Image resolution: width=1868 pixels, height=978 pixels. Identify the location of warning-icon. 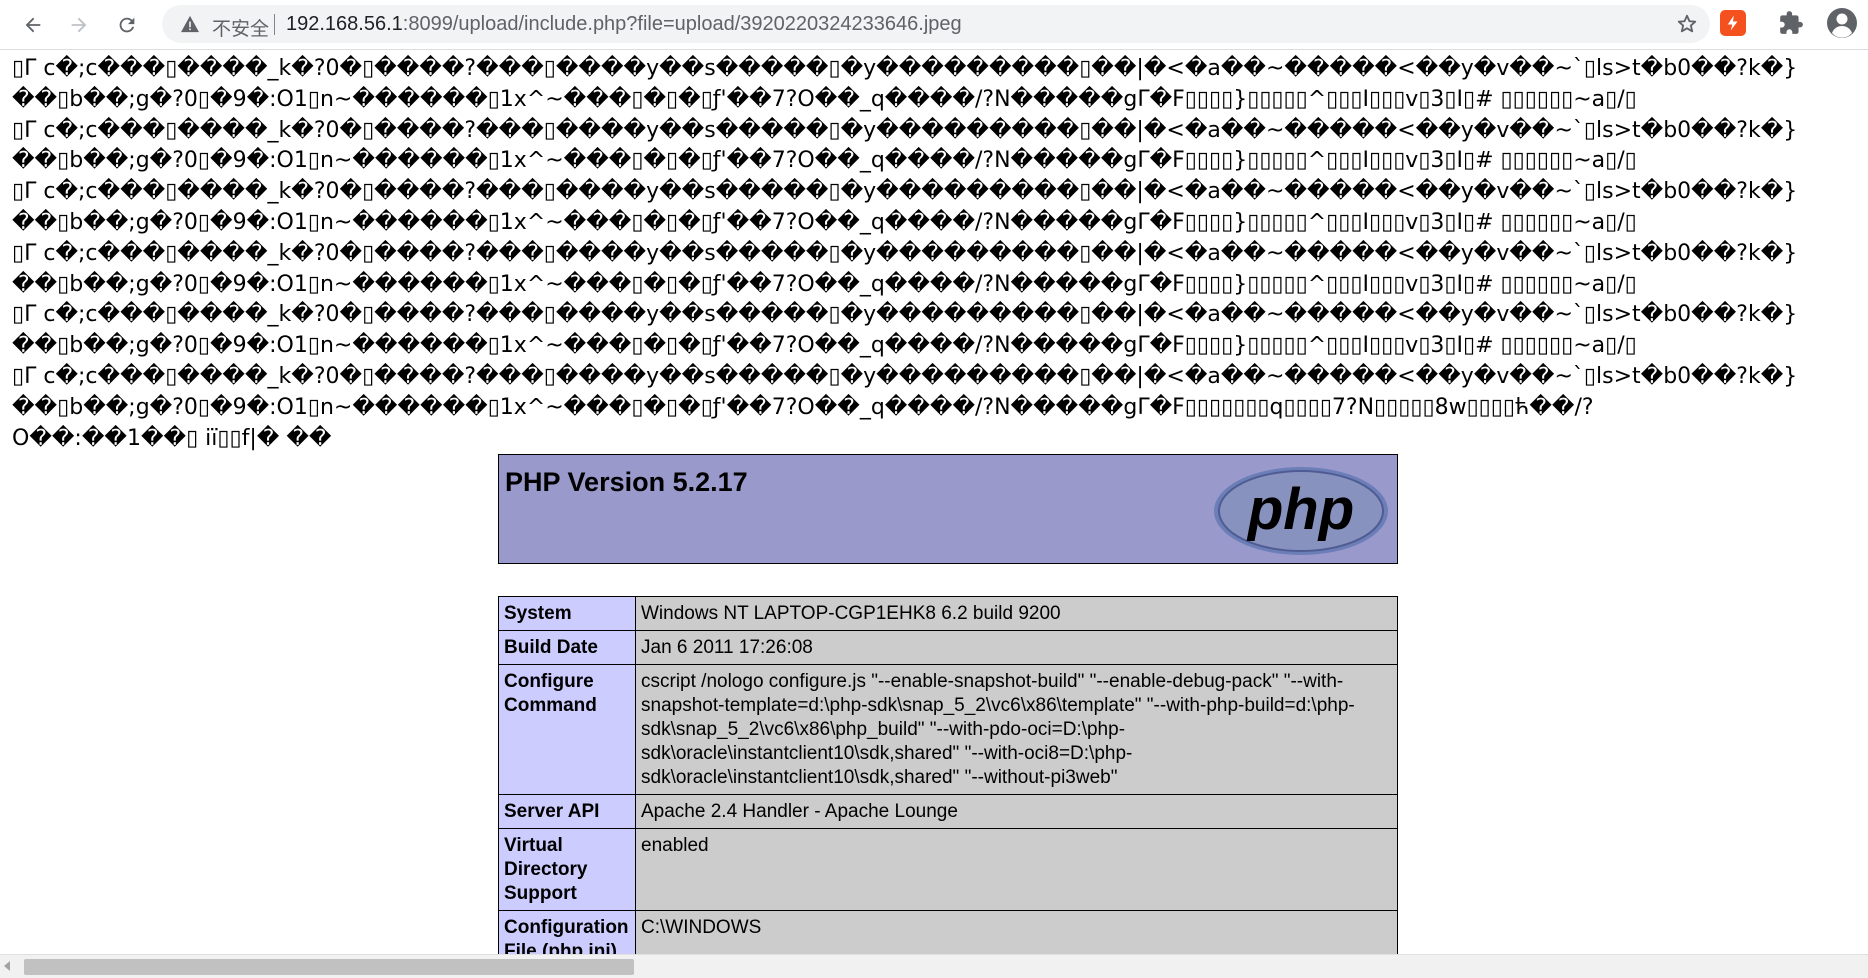
(190, 24).